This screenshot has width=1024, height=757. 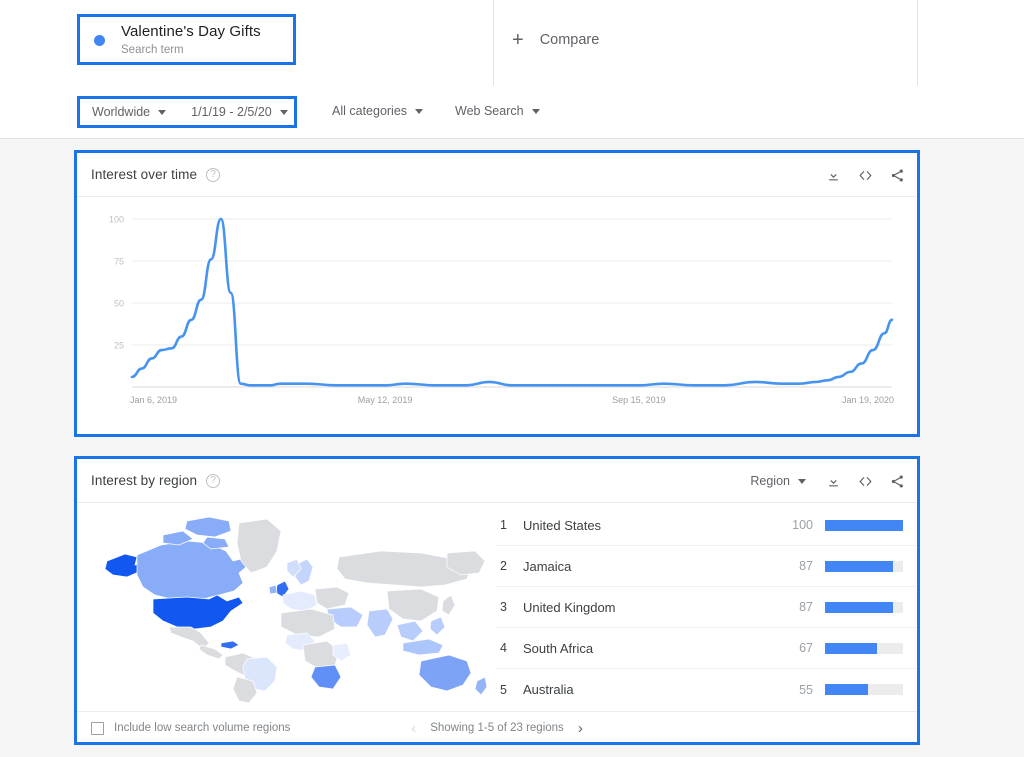 What do you see at coordinates (152, 49) in the screenshot?
I see `search-term-subtitle: Search term` at bounding box center [152, 49].